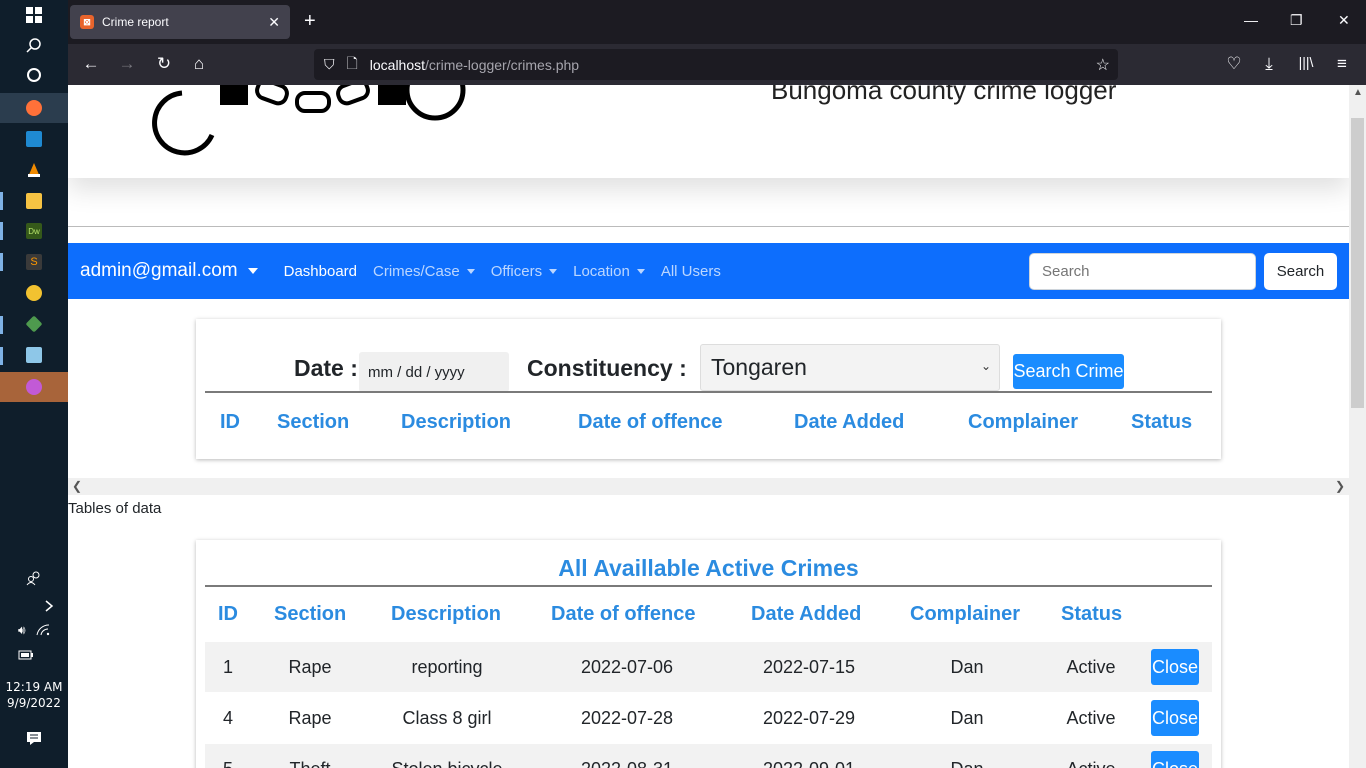  I want to click on taskbar-vlc, so click(34, 170).